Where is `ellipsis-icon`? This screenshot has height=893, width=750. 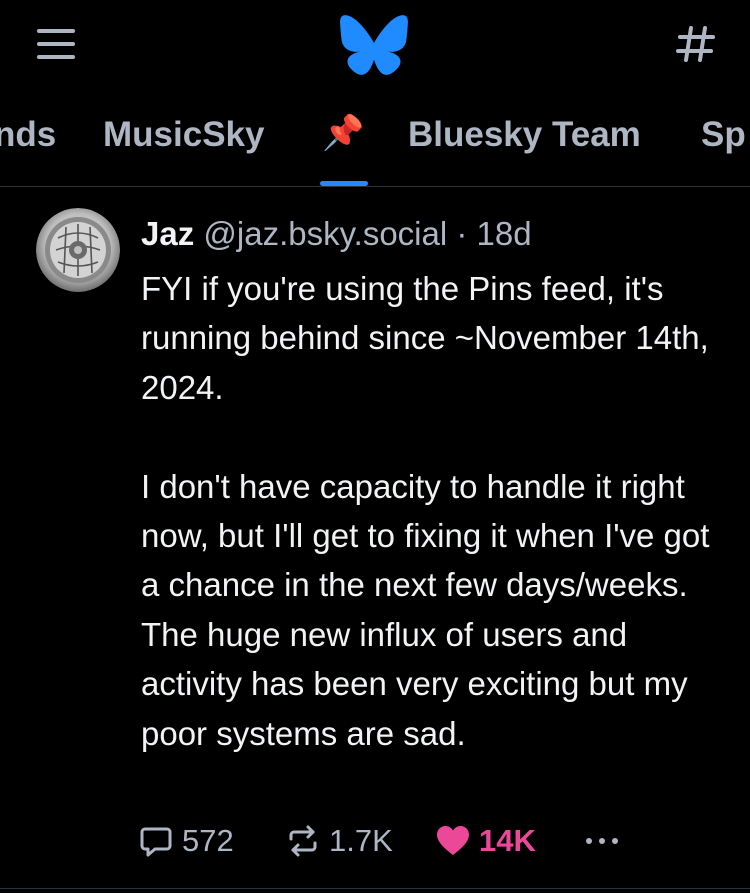
ellipsis-icon is located at coordinates (602, 841).